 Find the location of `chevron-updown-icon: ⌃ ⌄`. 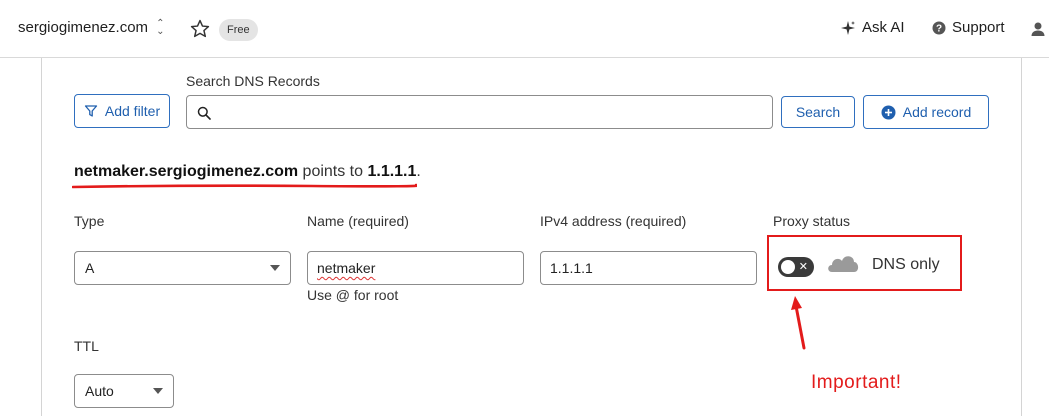

chevron-updown-icon: ⌃ ⌄ is located at coordinates (160, 27).